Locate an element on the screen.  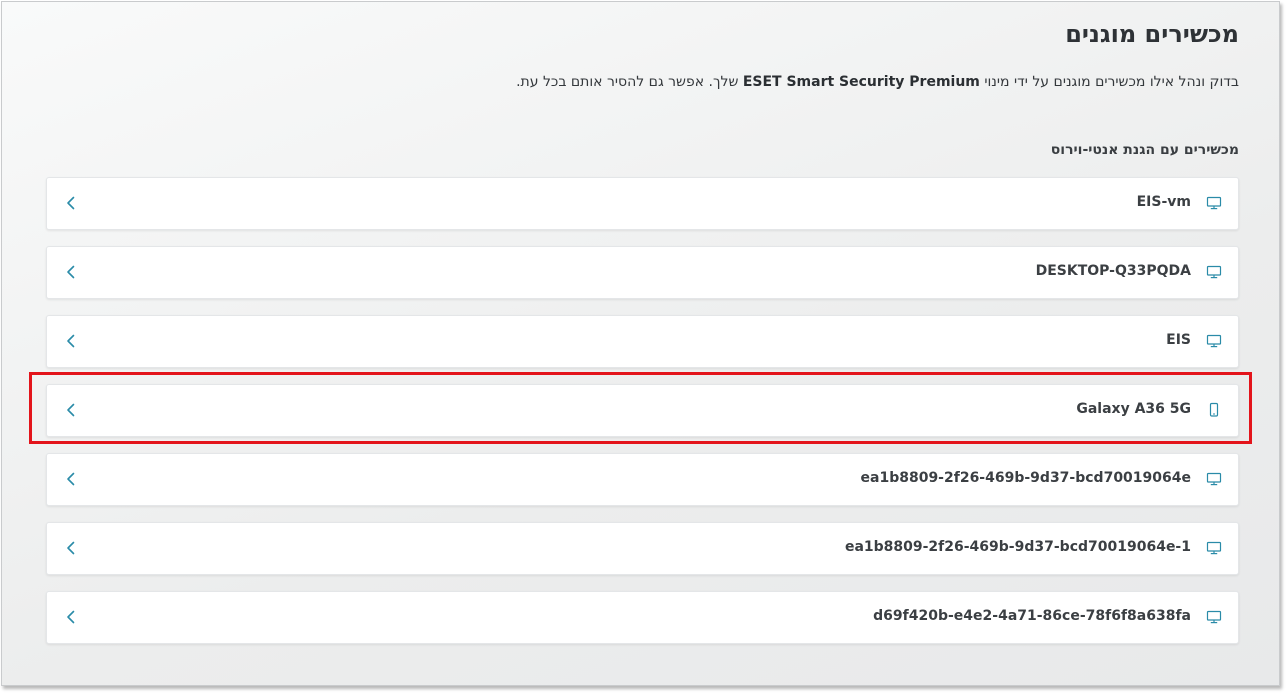
device-name: DESKTOP-Q33PQDA is located at coordinates (1113, 271).